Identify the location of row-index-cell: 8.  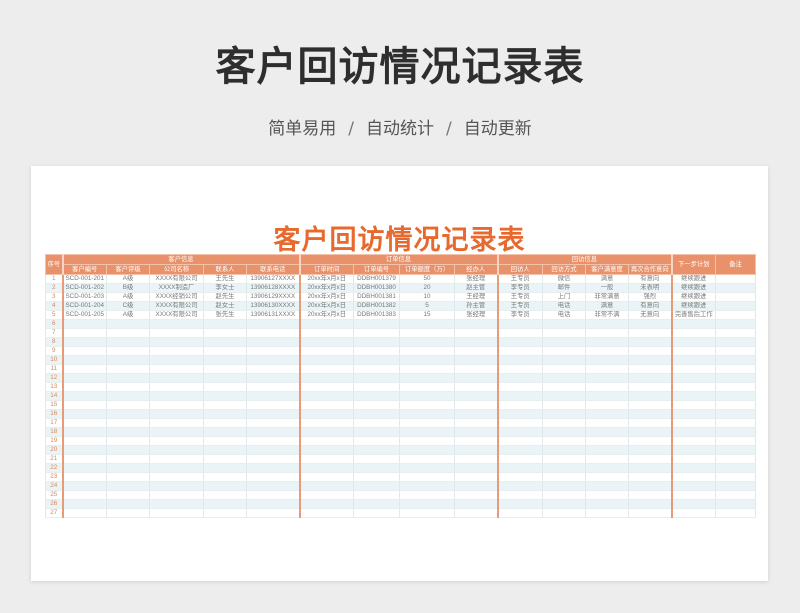
(54, 342).